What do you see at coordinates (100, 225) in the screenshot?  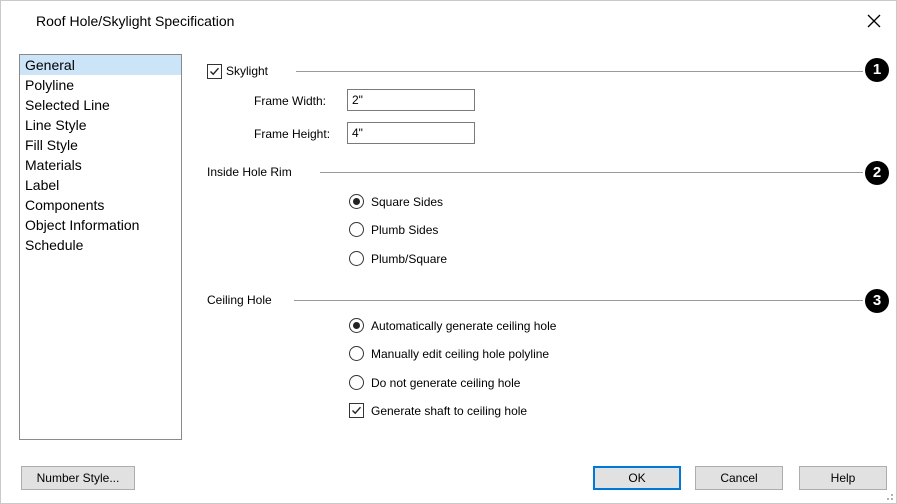 I see `sidebar-item-object-information: Object Information` at bounding box center [100, 225].